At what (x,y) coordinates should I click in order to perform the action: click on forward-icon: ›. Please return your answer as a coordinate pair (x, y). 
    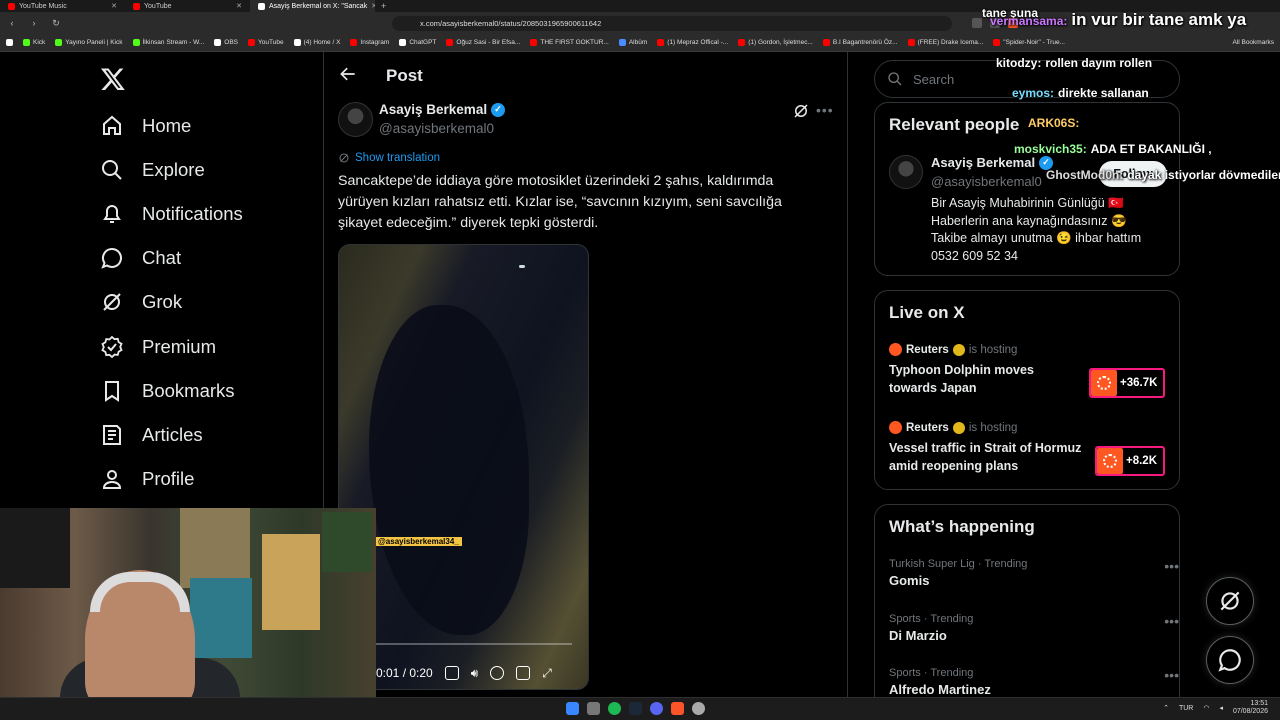
    Looking at the image, I should click on (34, 23).